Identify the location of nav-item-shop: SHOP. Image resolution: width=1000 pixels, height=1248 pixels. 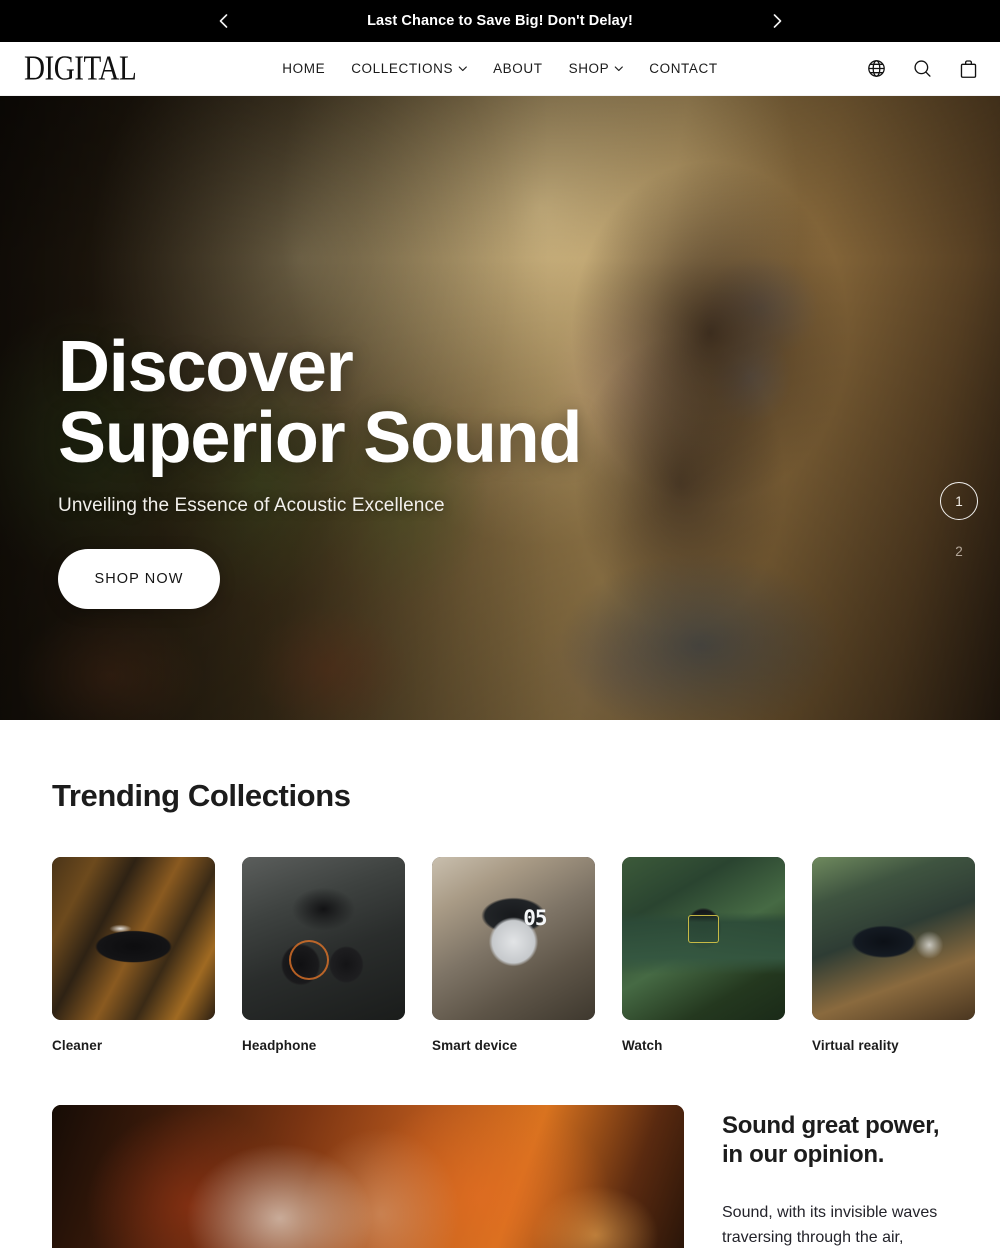
(596, 68).